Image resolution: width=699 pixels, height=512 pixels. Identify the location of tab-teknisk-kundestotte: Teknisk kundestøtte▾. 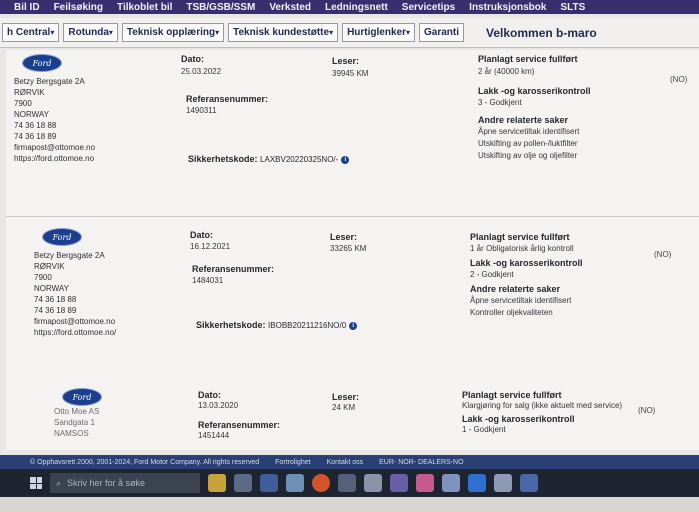
(283, 32).